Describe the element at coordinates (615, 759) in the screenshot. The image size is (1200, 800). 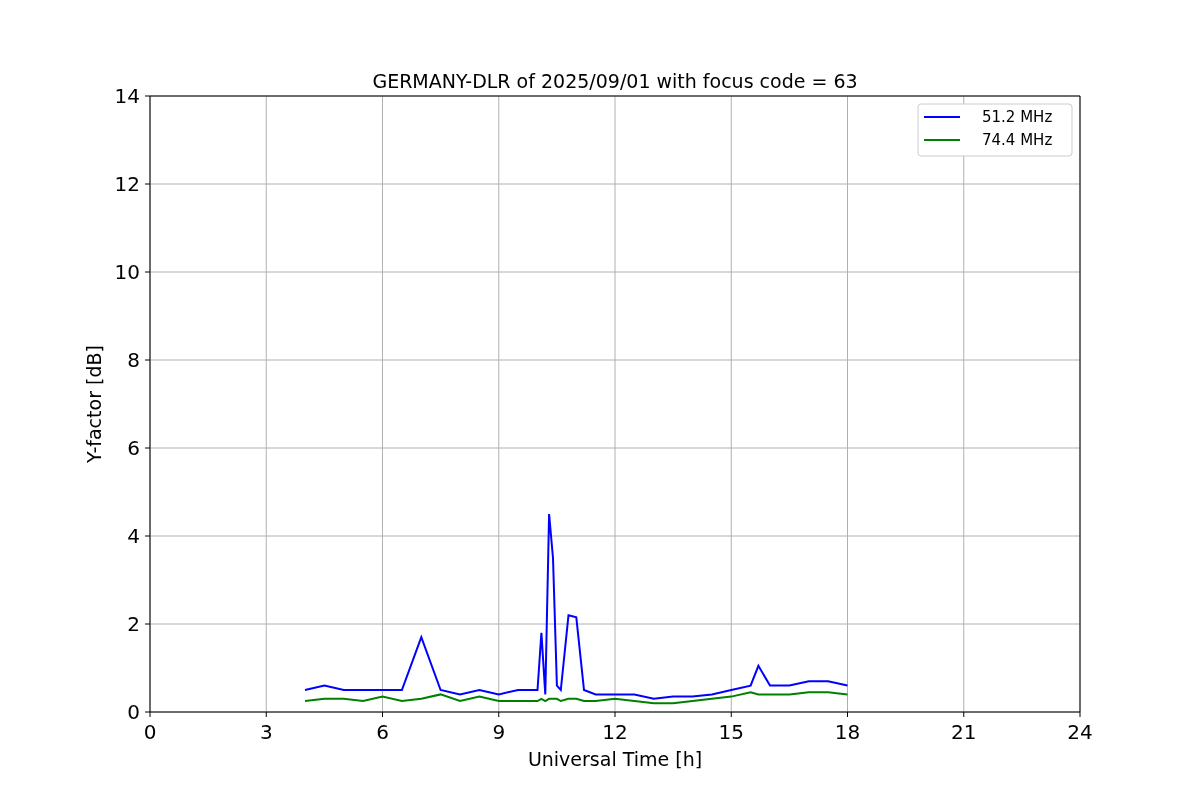
I see `x-axis-label: Universal Time [h]` at that location.